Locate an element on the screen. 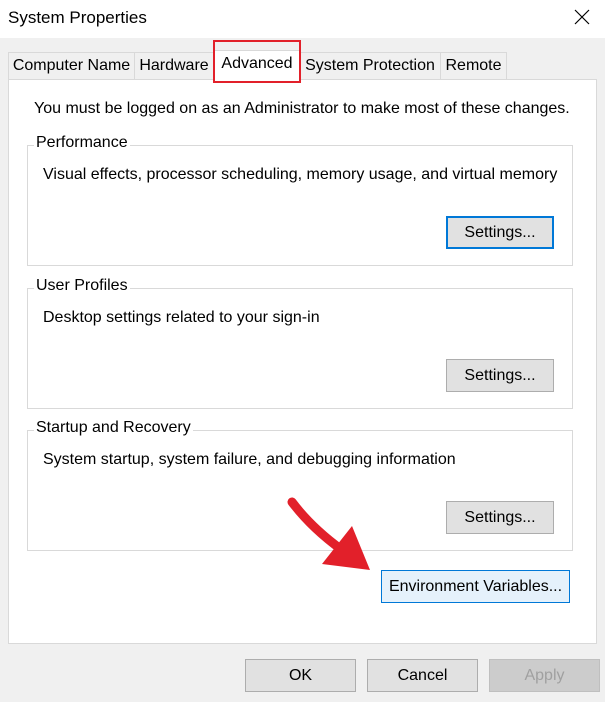 The width and height of the screenshot is (605, 702). user-profiles-group-title: User Profiles is located at coordinates (82, 286).